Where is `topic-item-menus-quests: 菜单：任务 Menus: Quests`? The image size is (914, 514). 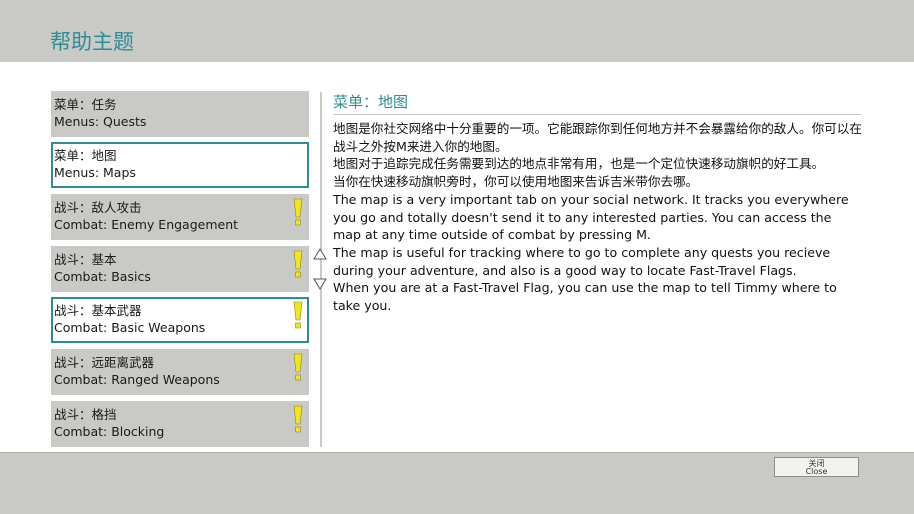
topic-item-menus-quests: 菜单：任务 Menus: Quests is located at coordinates (180, 114).